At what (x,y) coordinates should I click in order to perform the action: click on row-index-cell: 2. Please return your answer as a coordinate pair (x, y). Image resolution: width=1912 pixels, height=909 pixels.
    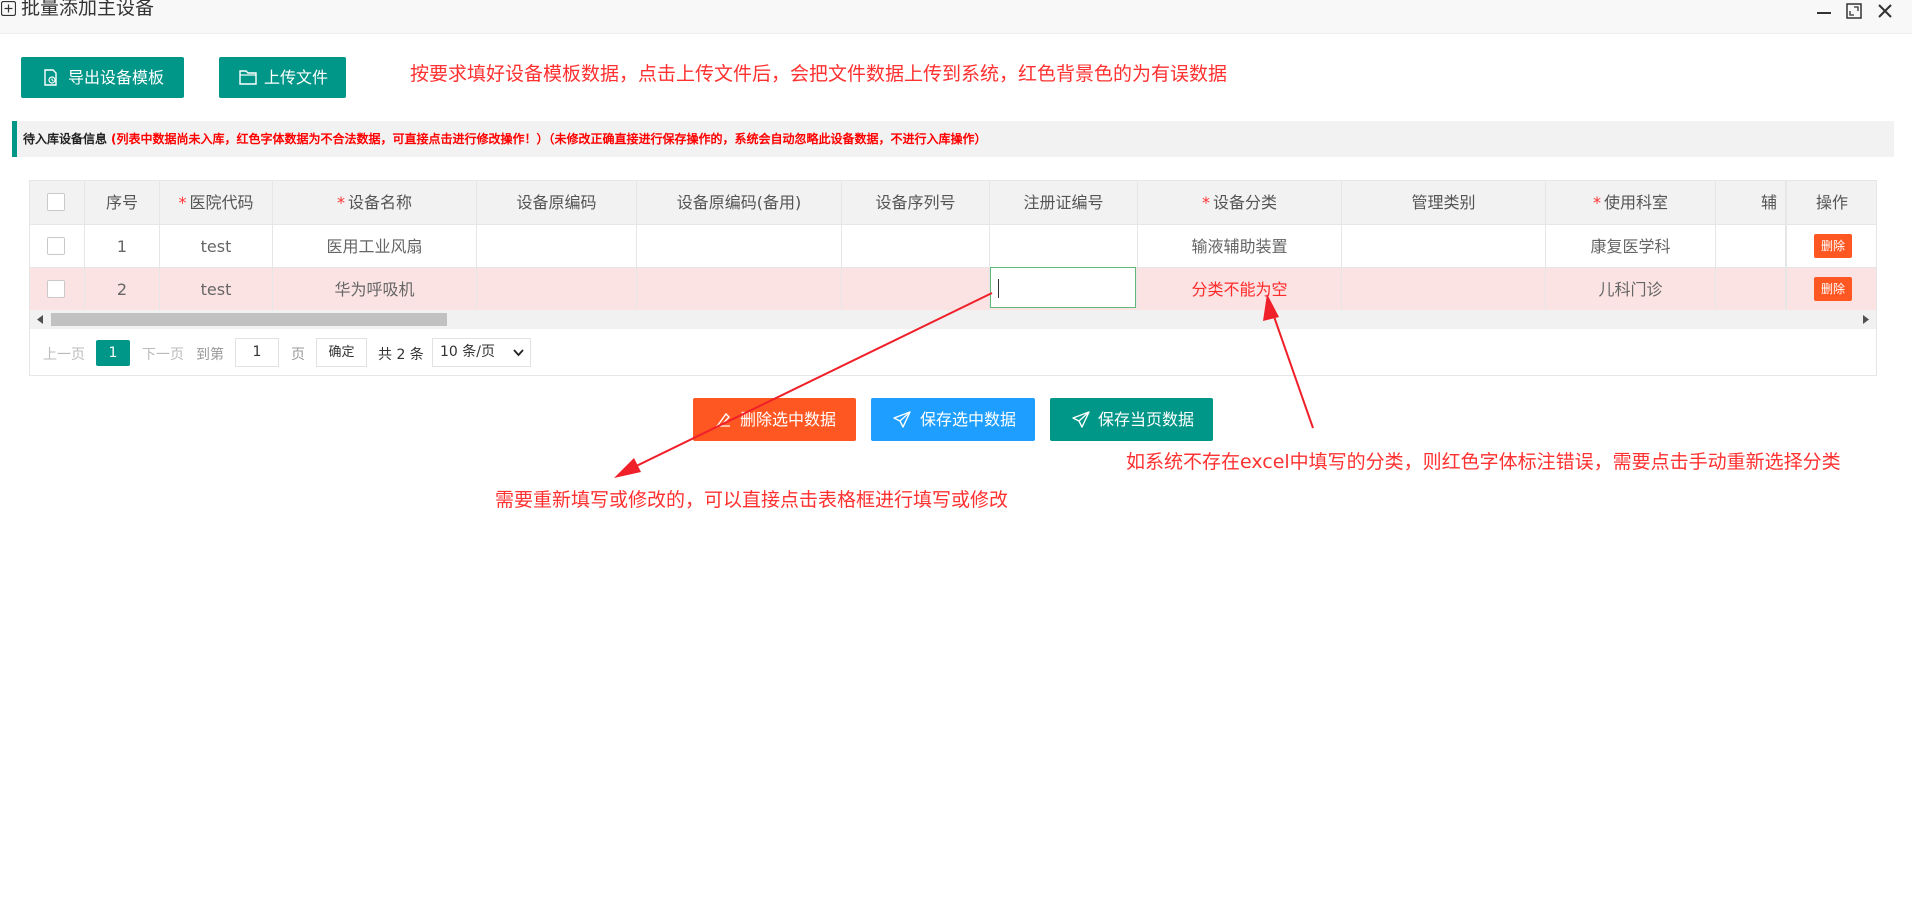
    Looking at the image, I should click on (122, 289).